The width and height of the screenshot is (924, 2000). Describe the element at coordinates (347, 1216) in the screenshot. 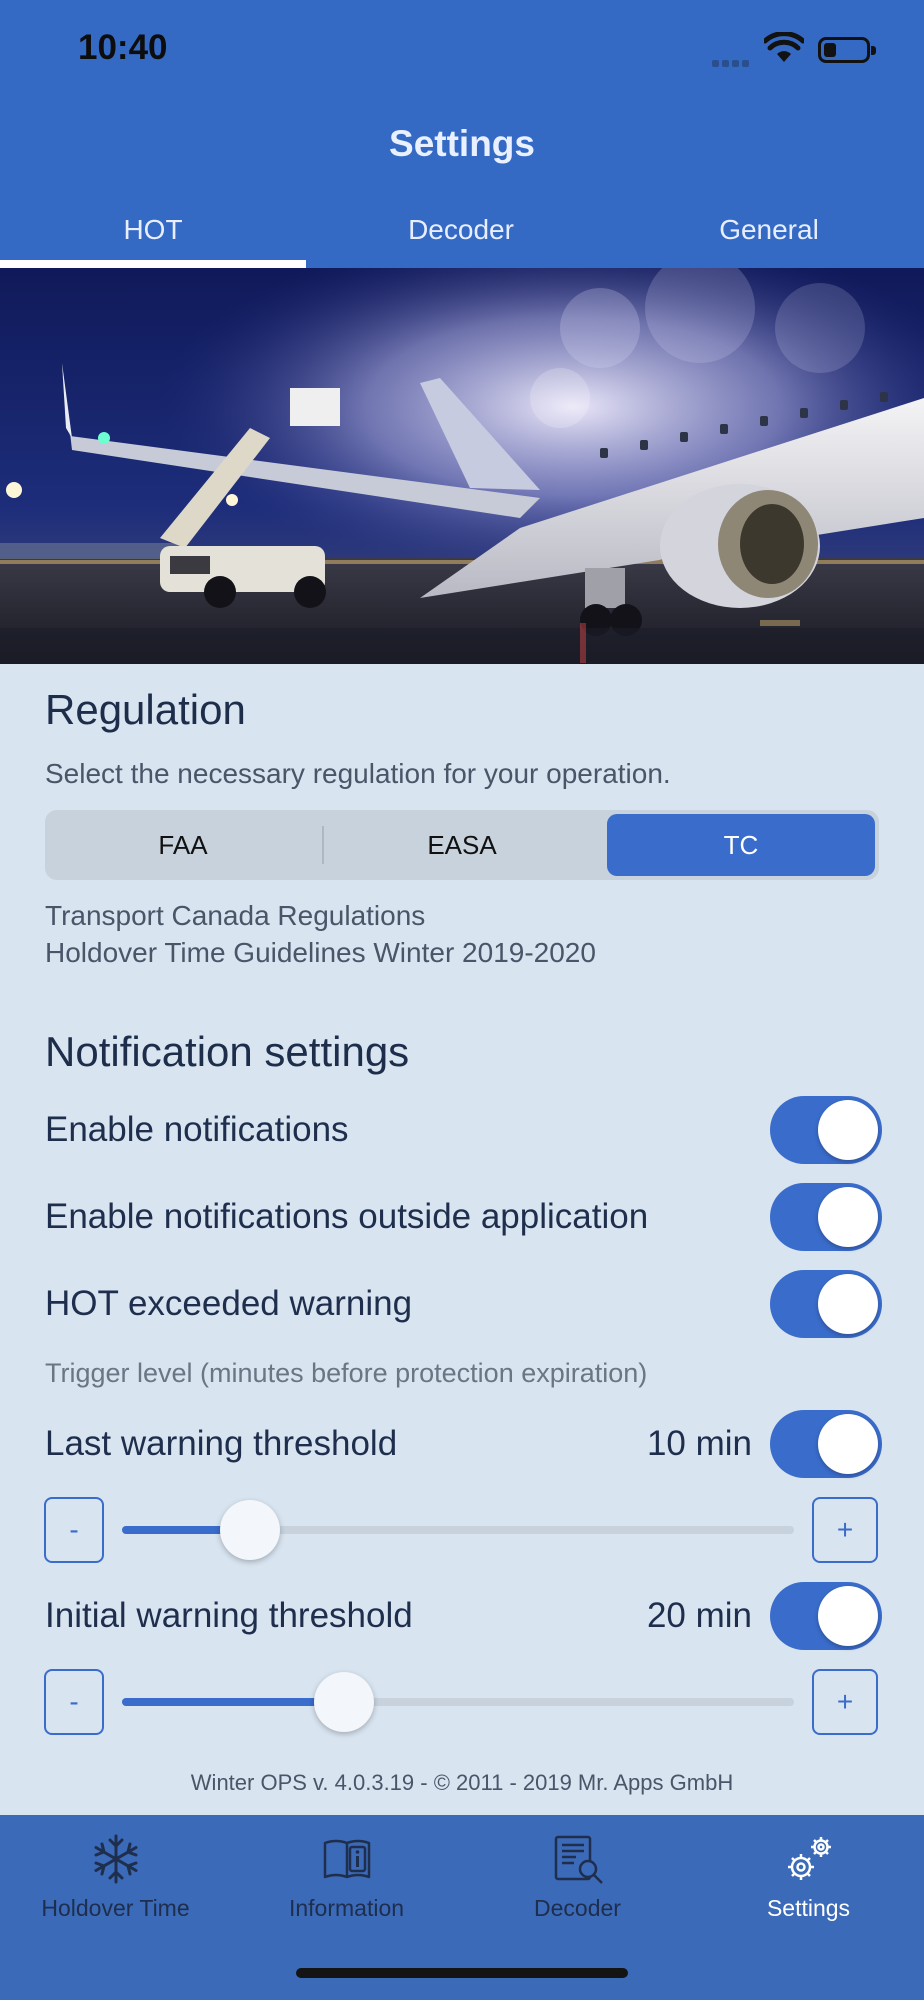

I see `enable-outside-notifications-label: Enable notifications outside application` at that location.